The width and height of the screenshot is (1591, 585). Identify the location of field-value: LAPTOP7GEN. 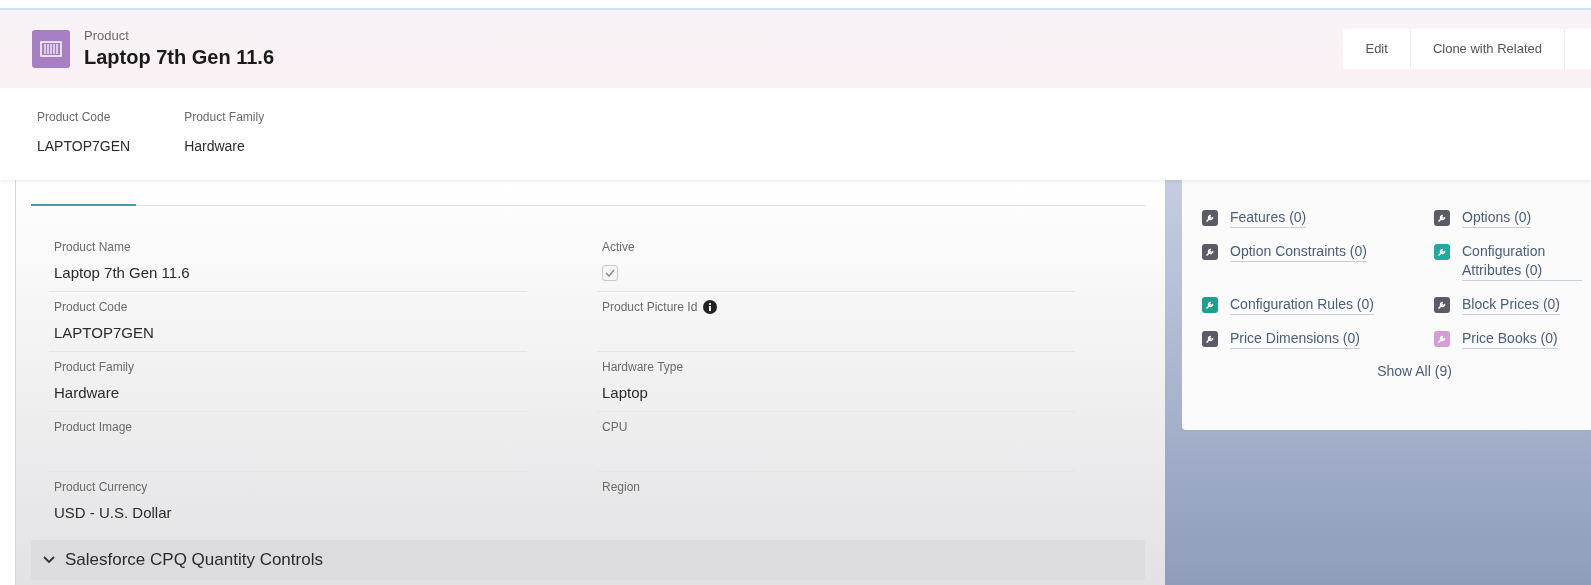
(104, 332).